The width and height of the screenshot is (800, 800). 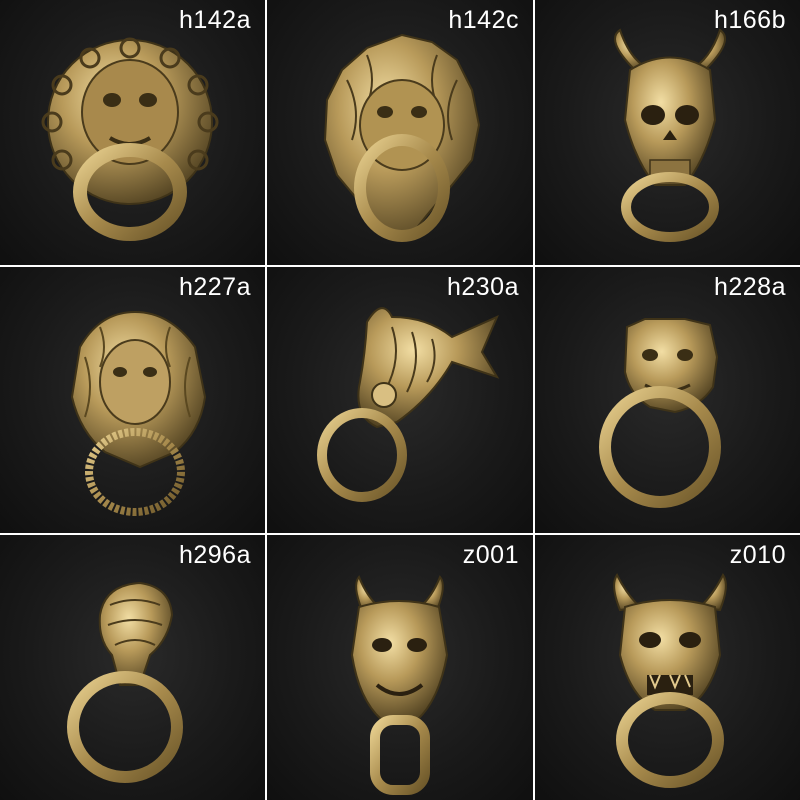 I want to click on product-code-label: h228a, so click(x=749, y=287).